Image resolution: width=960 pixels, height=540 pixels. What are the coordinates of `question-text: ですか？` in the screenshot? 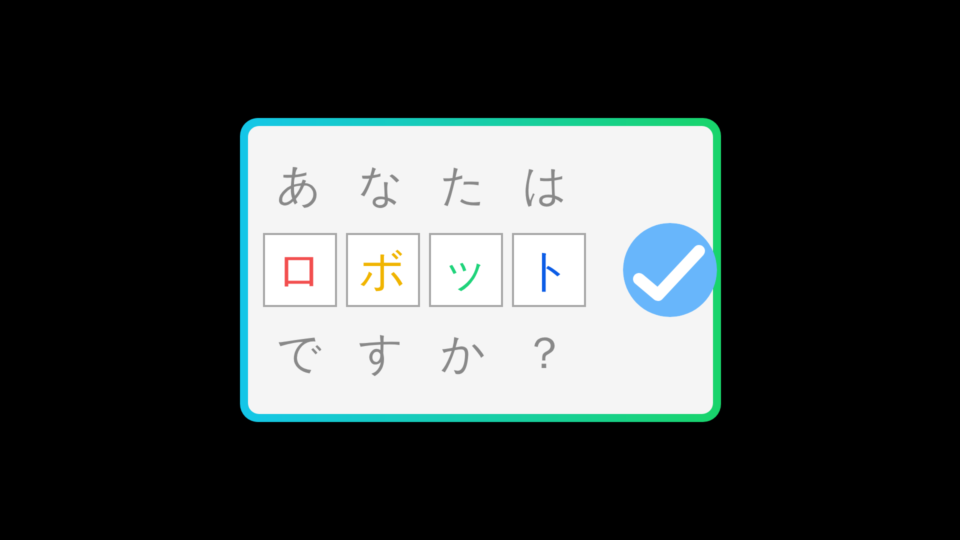 It's located at (440, 354).